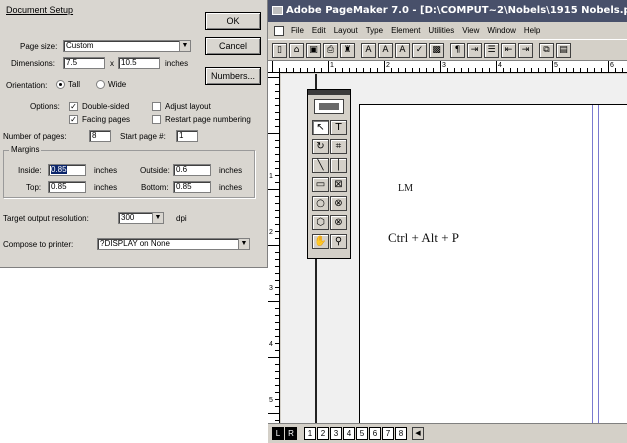 This screenshot has width=627, height=443. What do you see at coordinates (447, 67) in the screenshot?
I see `horizontal-ruler: 1 2 3 4 5 6` at bounding box center [447, 67].